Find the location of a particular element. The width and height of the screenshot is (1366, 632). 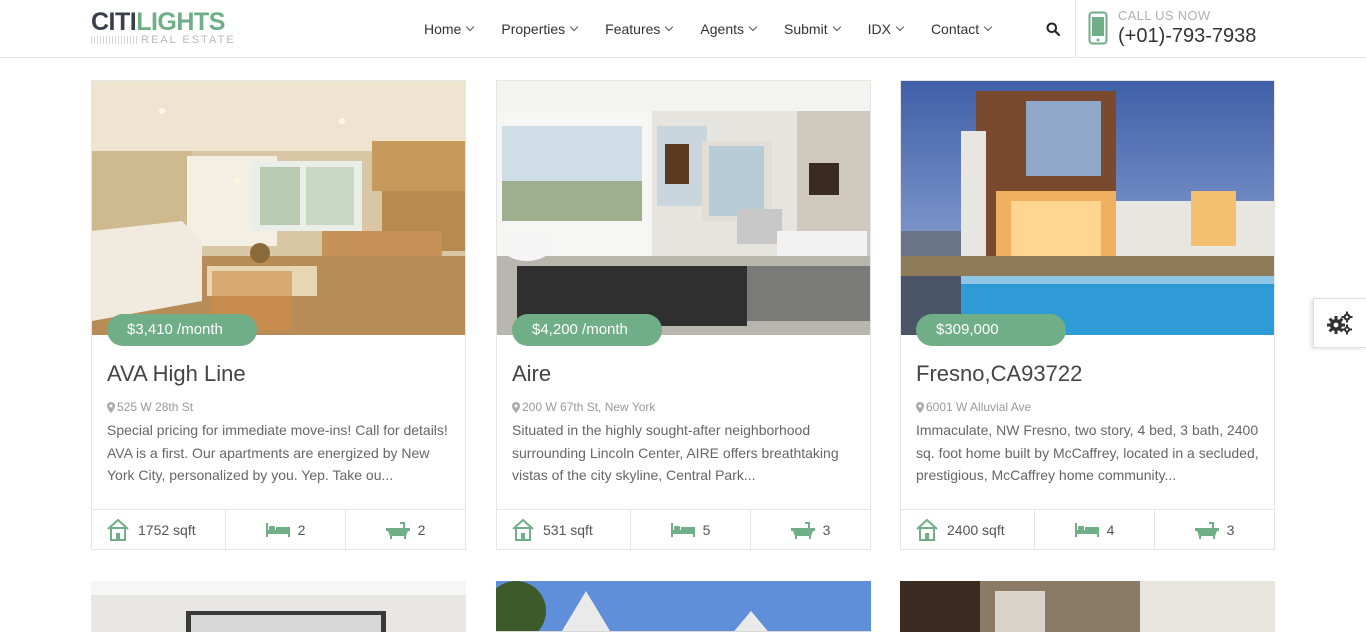

listing-photo-kitchen is located at coordinates (278, 208).